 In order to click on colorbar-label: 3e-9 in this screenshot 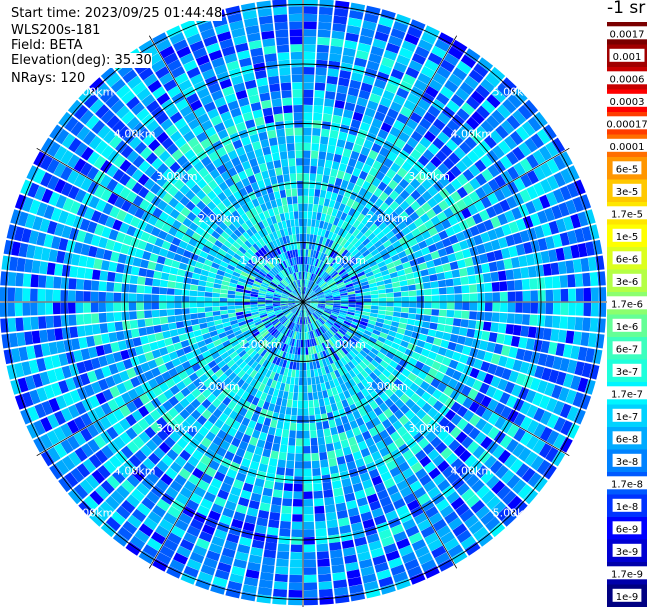, I will do `click(627, 552)`.